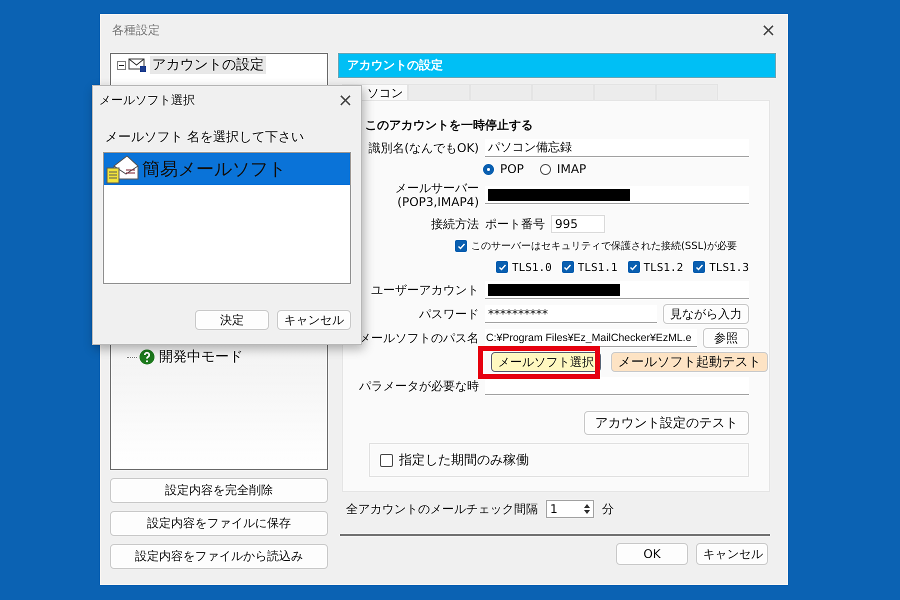 This screenshot has width=900, height=600. I want to click on field-label: (POP3,IMAP4), so click(438, 202).